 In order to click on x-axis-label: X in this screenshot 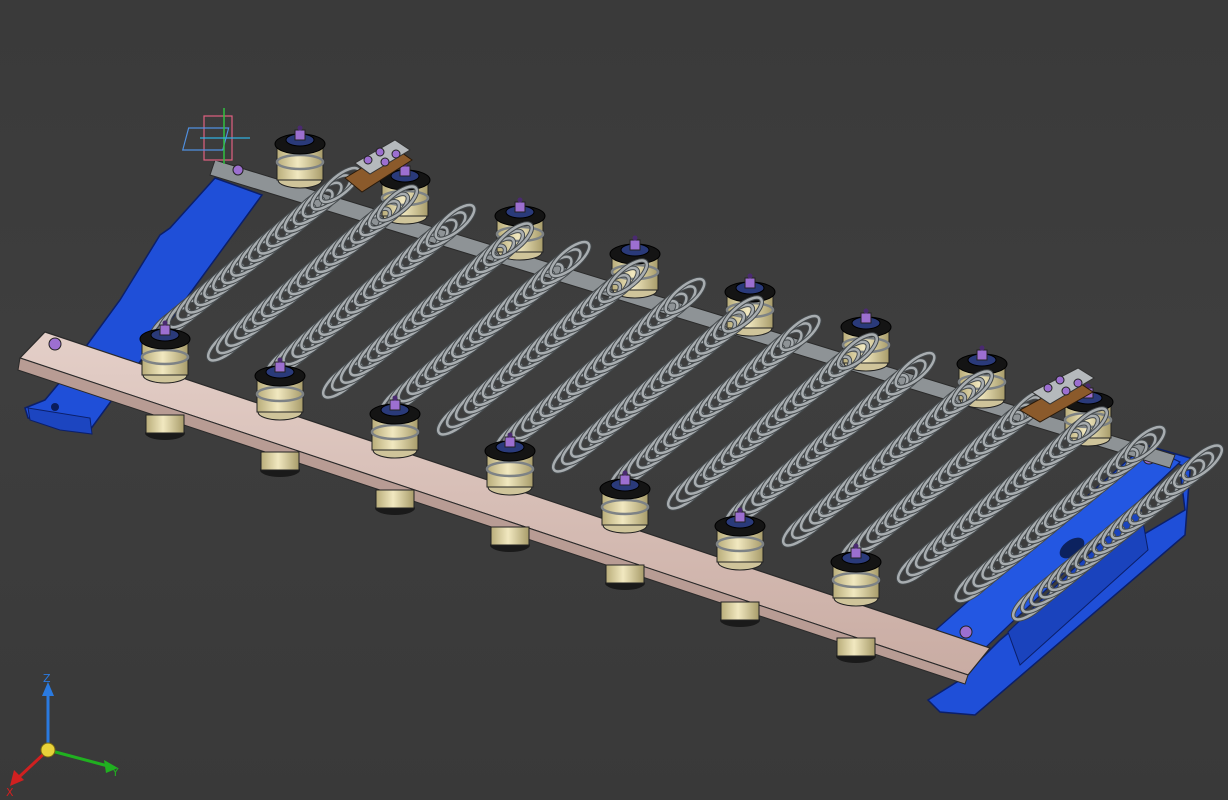, I will do `click(10, 792)`.